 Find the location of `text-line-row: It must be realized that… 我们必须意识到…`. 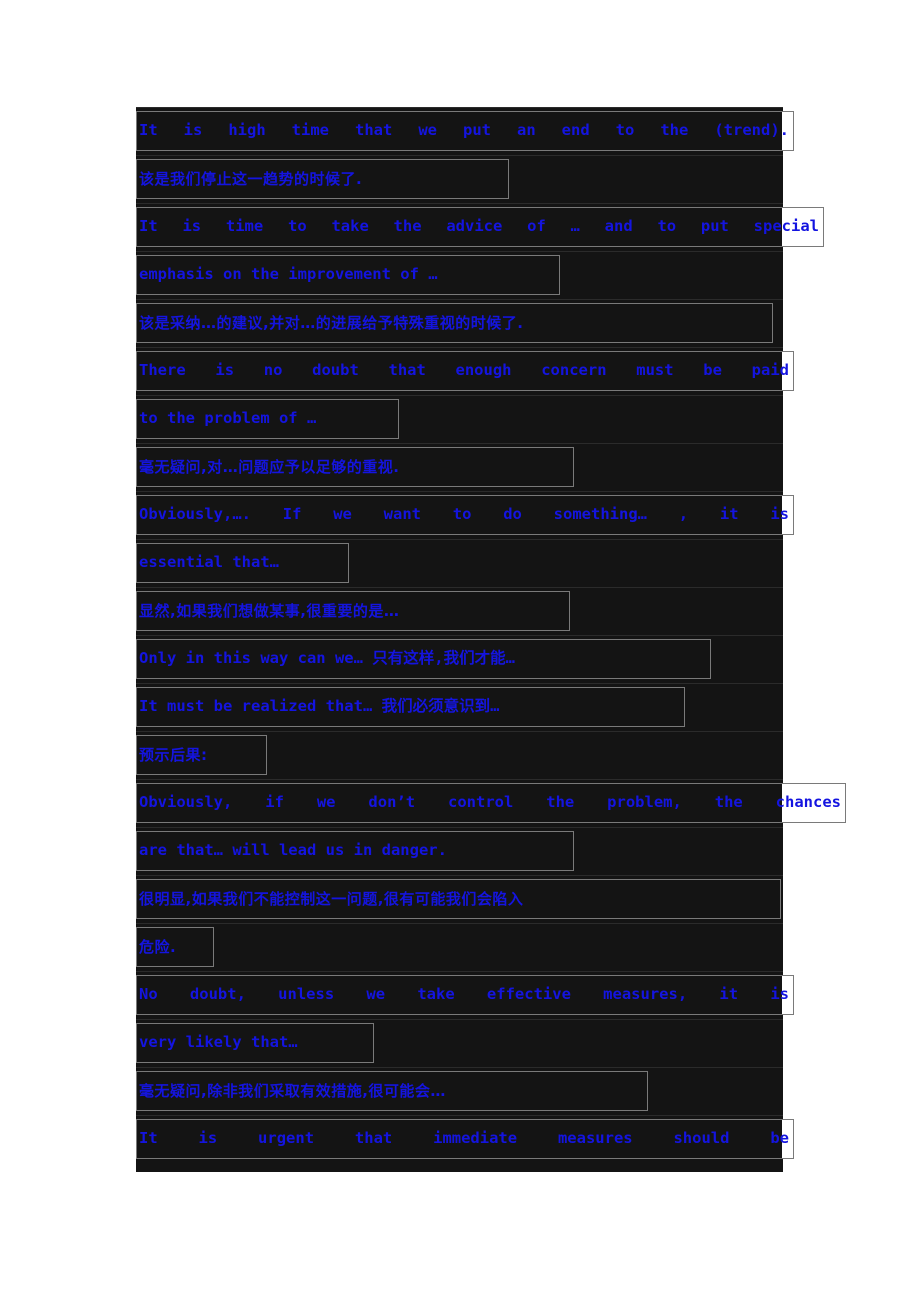

text-line-row: It must be realized that… 我们必须意识到… is located at coordinates (506, 707).